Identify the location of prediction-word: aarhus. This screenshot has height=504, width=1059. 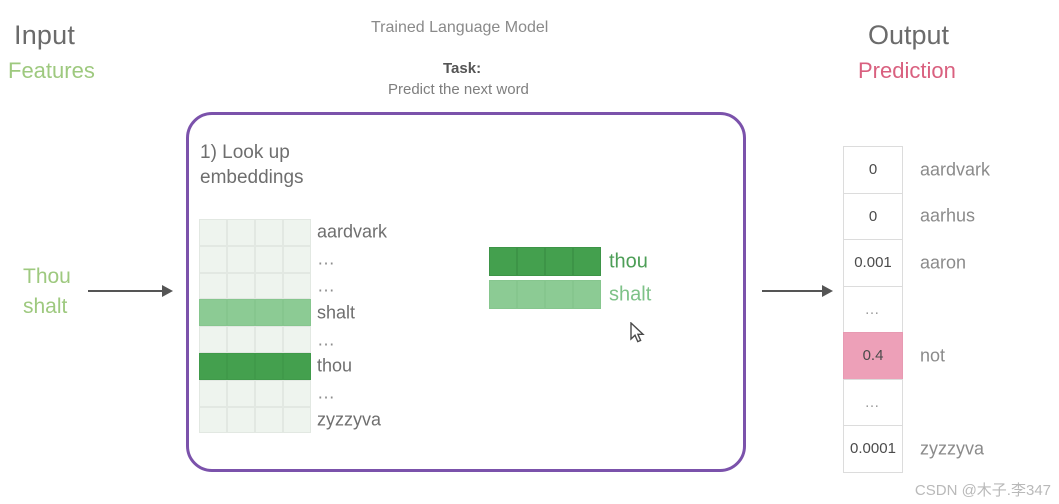
(948, 215).